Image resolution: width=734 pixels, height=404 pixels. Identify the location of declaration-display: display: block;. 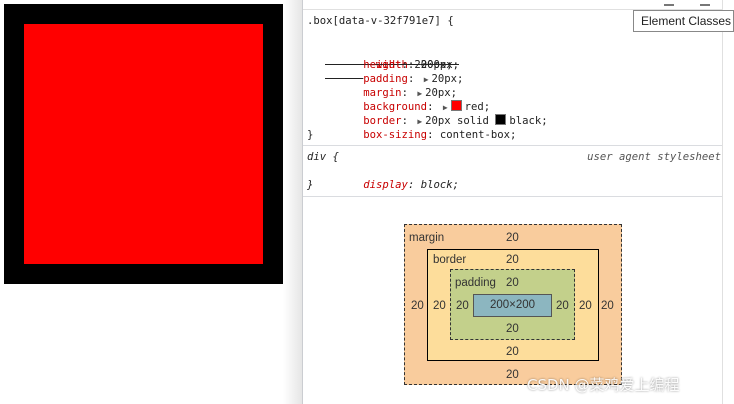
(411, 185).